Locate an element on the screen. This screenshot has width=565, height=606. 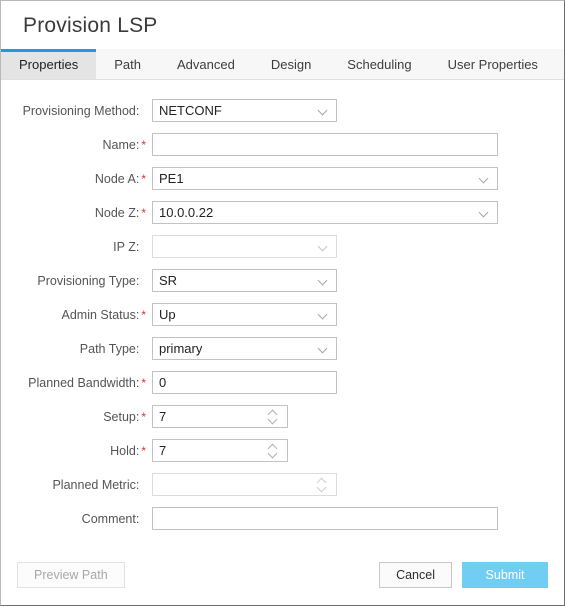
field-label-planned-bandwidth: Planned Bandwidth: * is located at coordinates (73, 383).